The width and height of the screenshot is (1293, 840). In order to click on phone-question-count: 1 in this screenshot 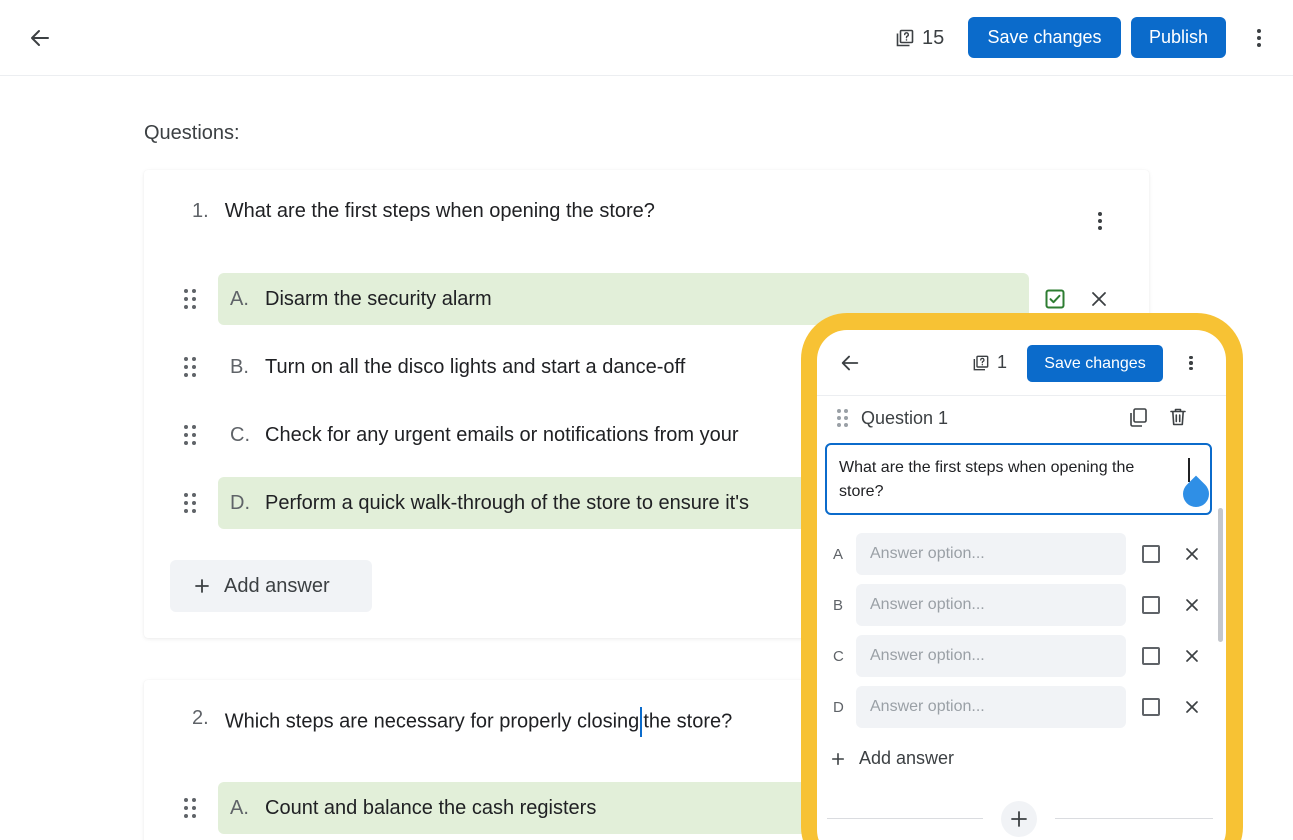, I will do `click(990, 362)`.